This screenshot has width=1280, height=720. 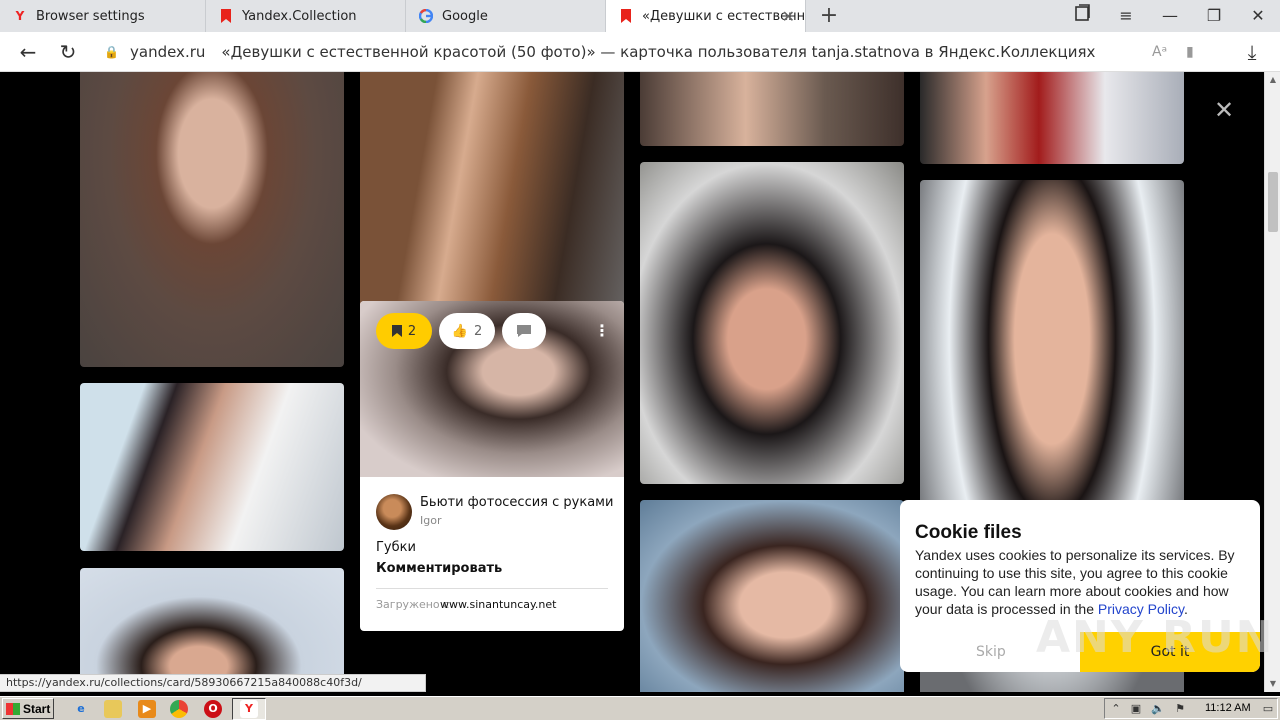 What do you see at coordinates (1268, 709) in the screenshot?
I see `show-desktop-icon: ▭` at bounding box center [1268, 709].